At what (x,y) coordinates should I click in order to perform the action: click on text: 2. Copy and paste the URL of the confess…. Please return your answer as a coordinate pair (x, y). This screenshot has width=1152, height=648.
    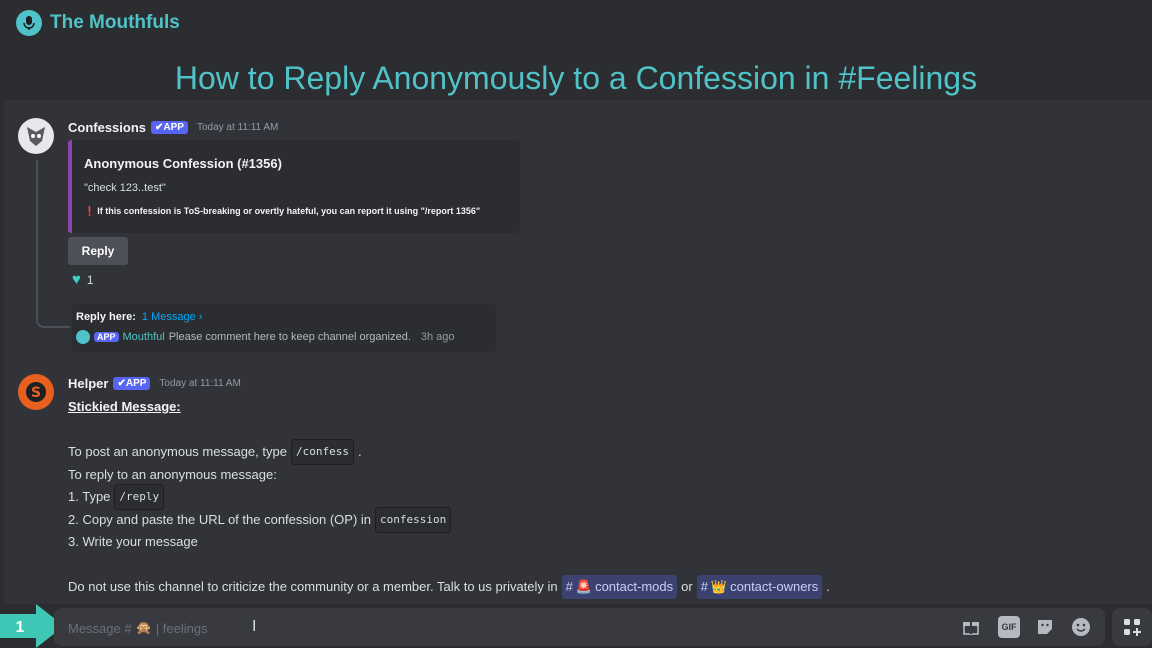
    Looking at the image, I should click on (220, 519).